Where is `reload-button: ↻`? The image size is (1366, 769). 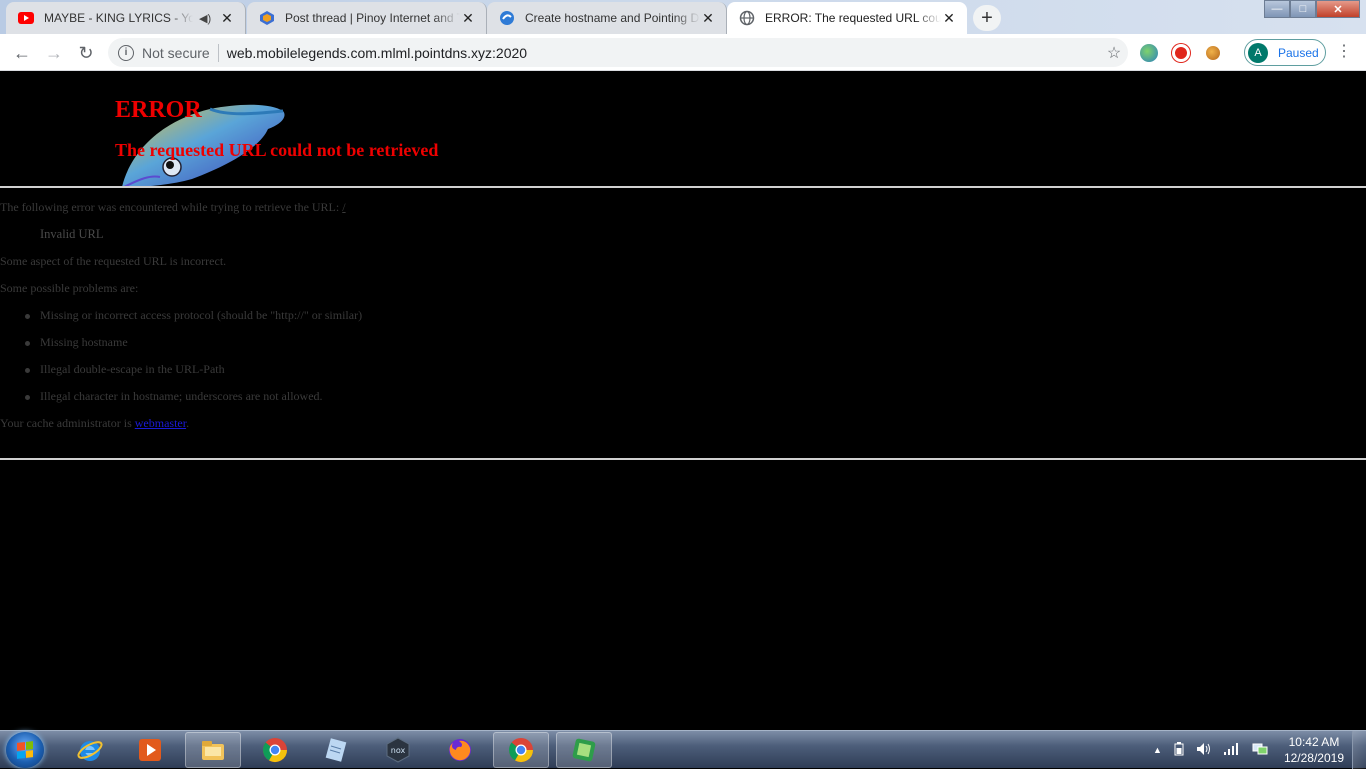
reload-button: ↻ is located at coordinates (86, 53).